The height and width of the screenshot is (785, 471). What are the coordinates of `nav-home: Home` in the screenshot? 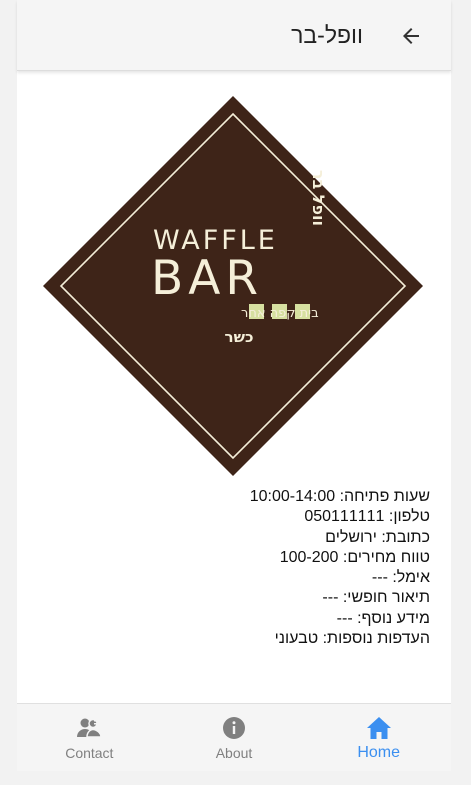 It's located at (378, 737).